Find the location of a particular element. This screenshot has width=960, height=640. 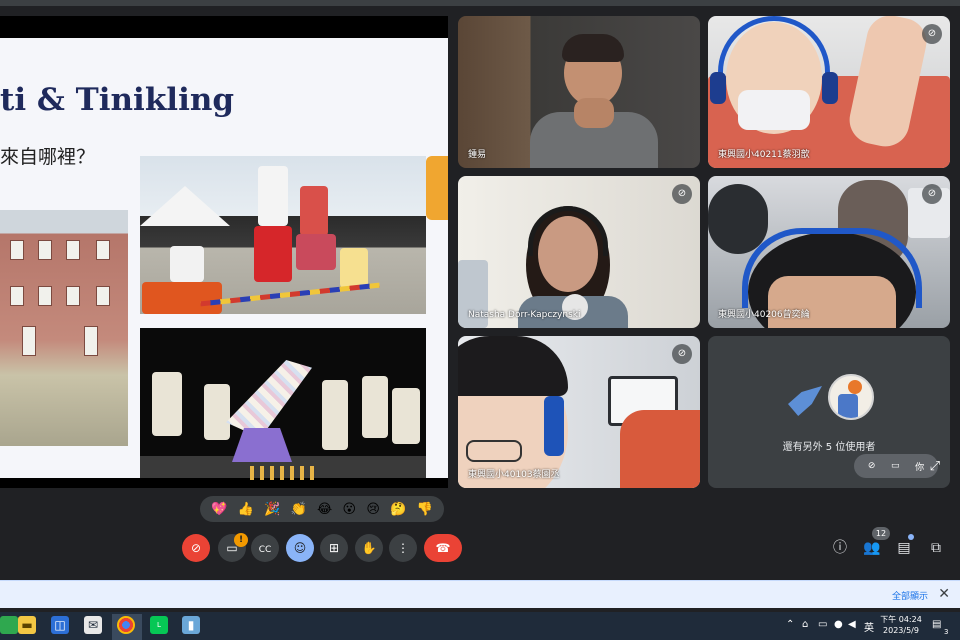

emoji-icon: ☺ is located at coordinates (300, 548).